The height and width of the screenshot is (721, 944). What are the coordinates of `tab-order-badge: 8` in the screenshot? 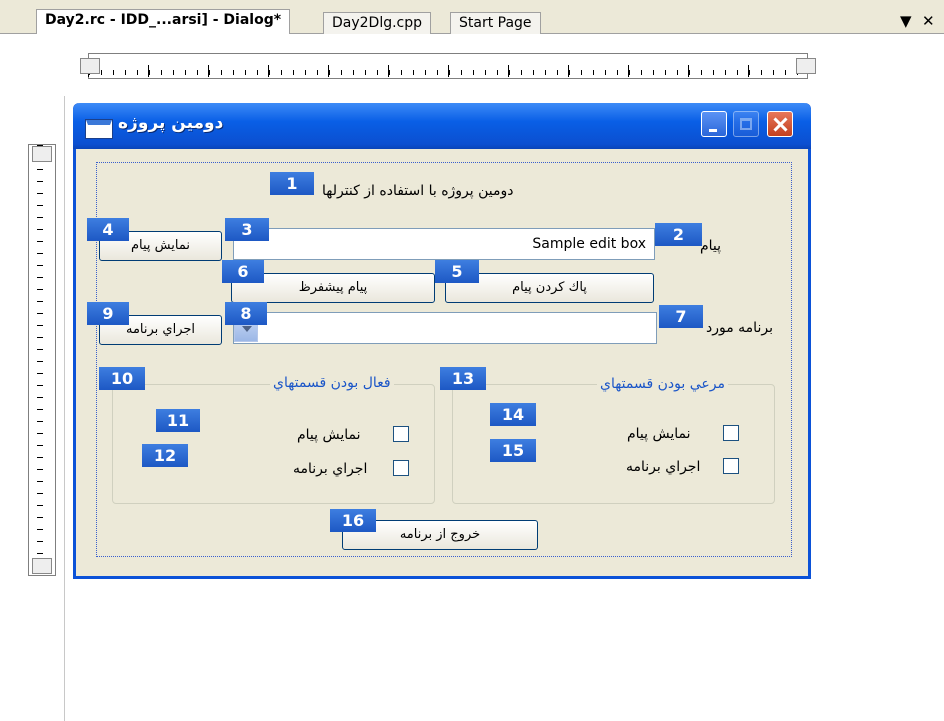 It's located at (246, 313).